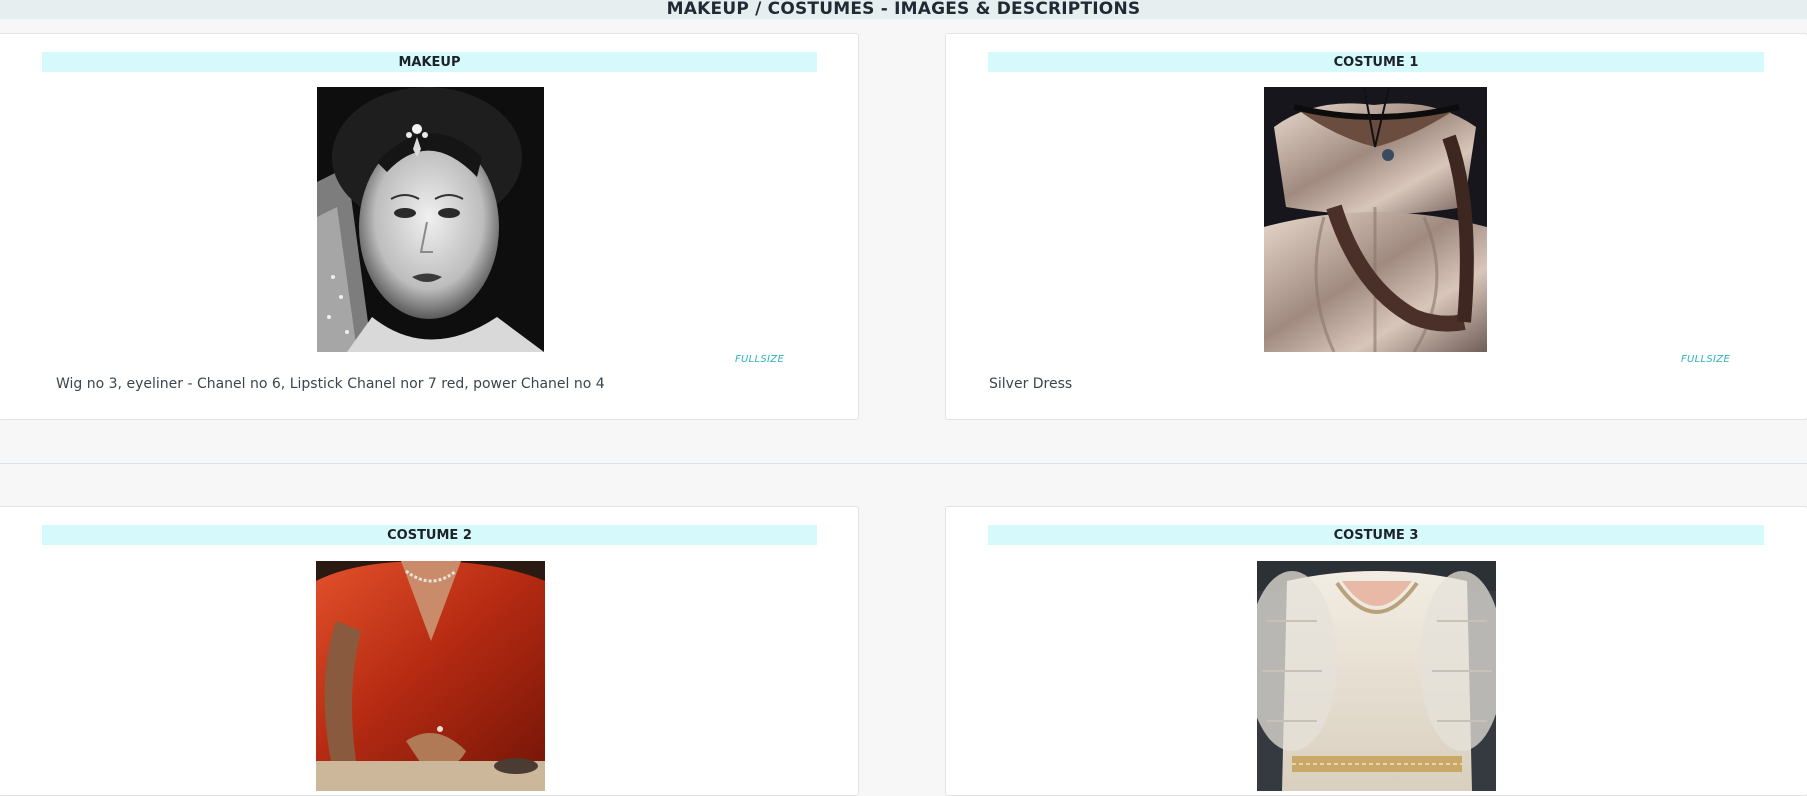 The image size is (1807, 796). Describe the element at coordinates (1031, 384) in the screenshot. I see `costume-1-description: Silver Dress` at that location.